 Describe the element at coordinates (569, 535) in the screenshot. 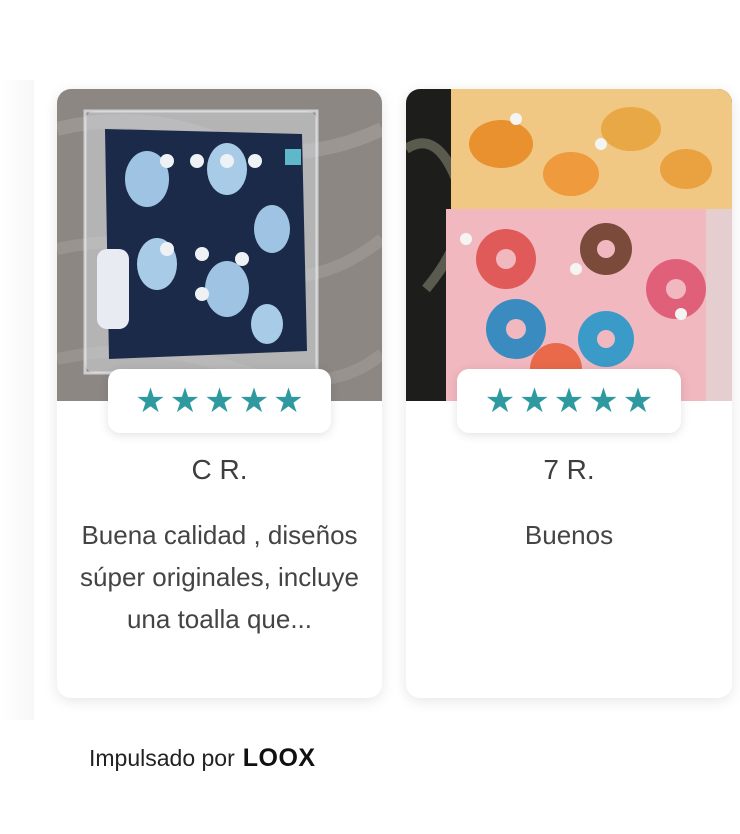

I see `review-text: Buenos` at that location.